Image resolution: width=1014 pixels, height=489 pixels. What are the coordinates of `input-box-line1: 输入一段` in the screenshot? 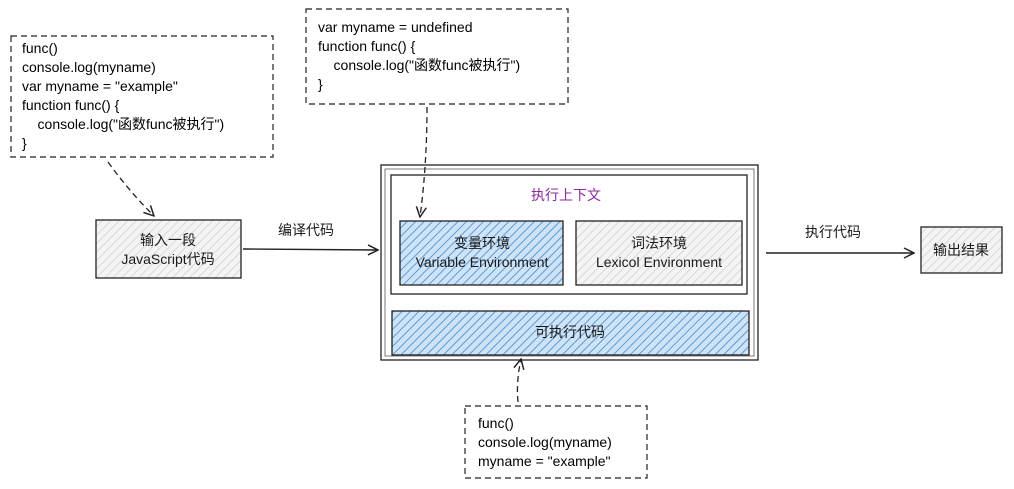 It's located at (168, 240).